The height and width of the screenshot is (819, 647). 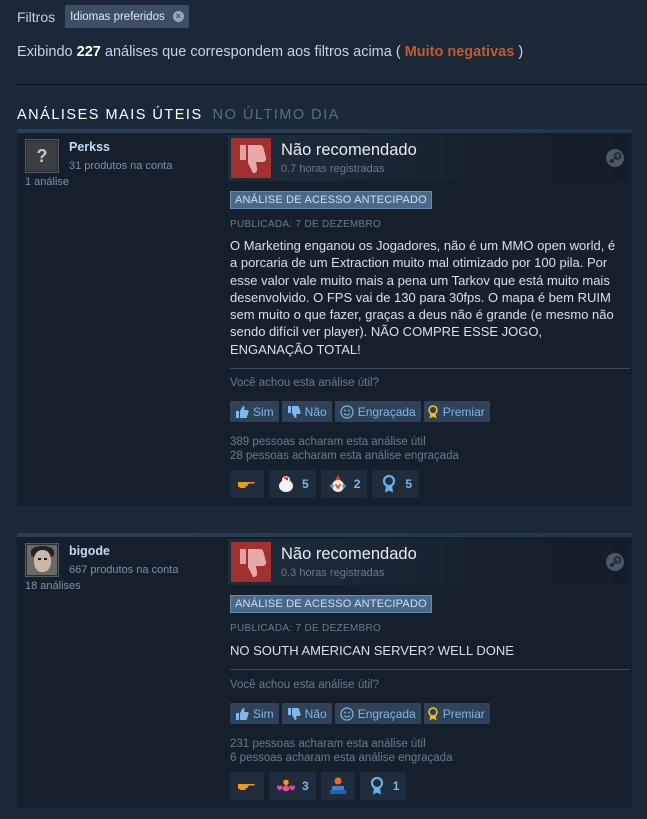 What do you see at coordinates (89, 147) in the screenshot?
I see `author-name: Perkss` at bounding box center [89, 147].